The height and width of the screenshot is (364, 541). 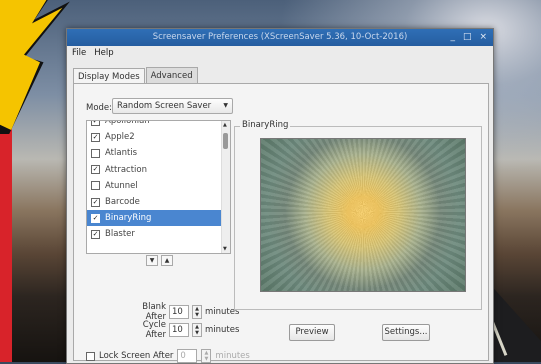 What do you see at coordinates (99, 108) in the screenshot?
I see `mode-label: Mode:` at bounding box center [99, 108].